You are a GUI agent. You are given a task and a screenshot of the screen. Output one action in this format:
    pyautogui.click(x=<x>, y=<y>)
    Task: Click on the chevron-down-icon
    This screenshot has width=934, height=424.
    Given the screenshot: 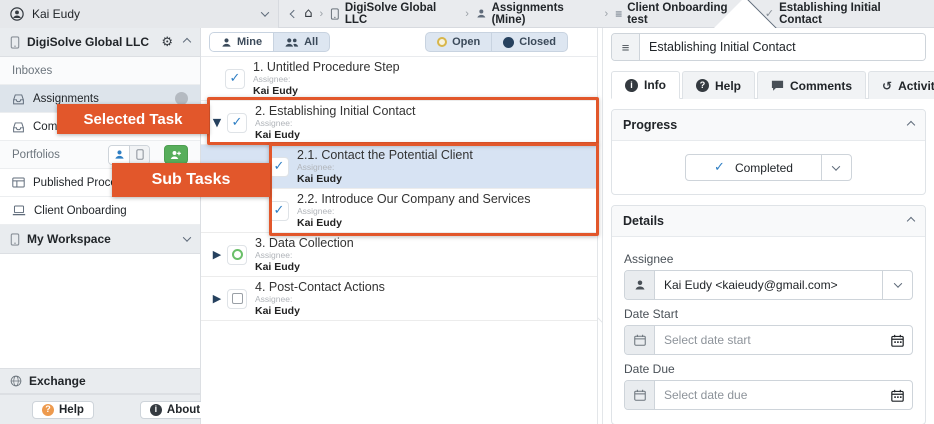 What is the action you would take?
    pyautogui.click(x=265, y=12)
    